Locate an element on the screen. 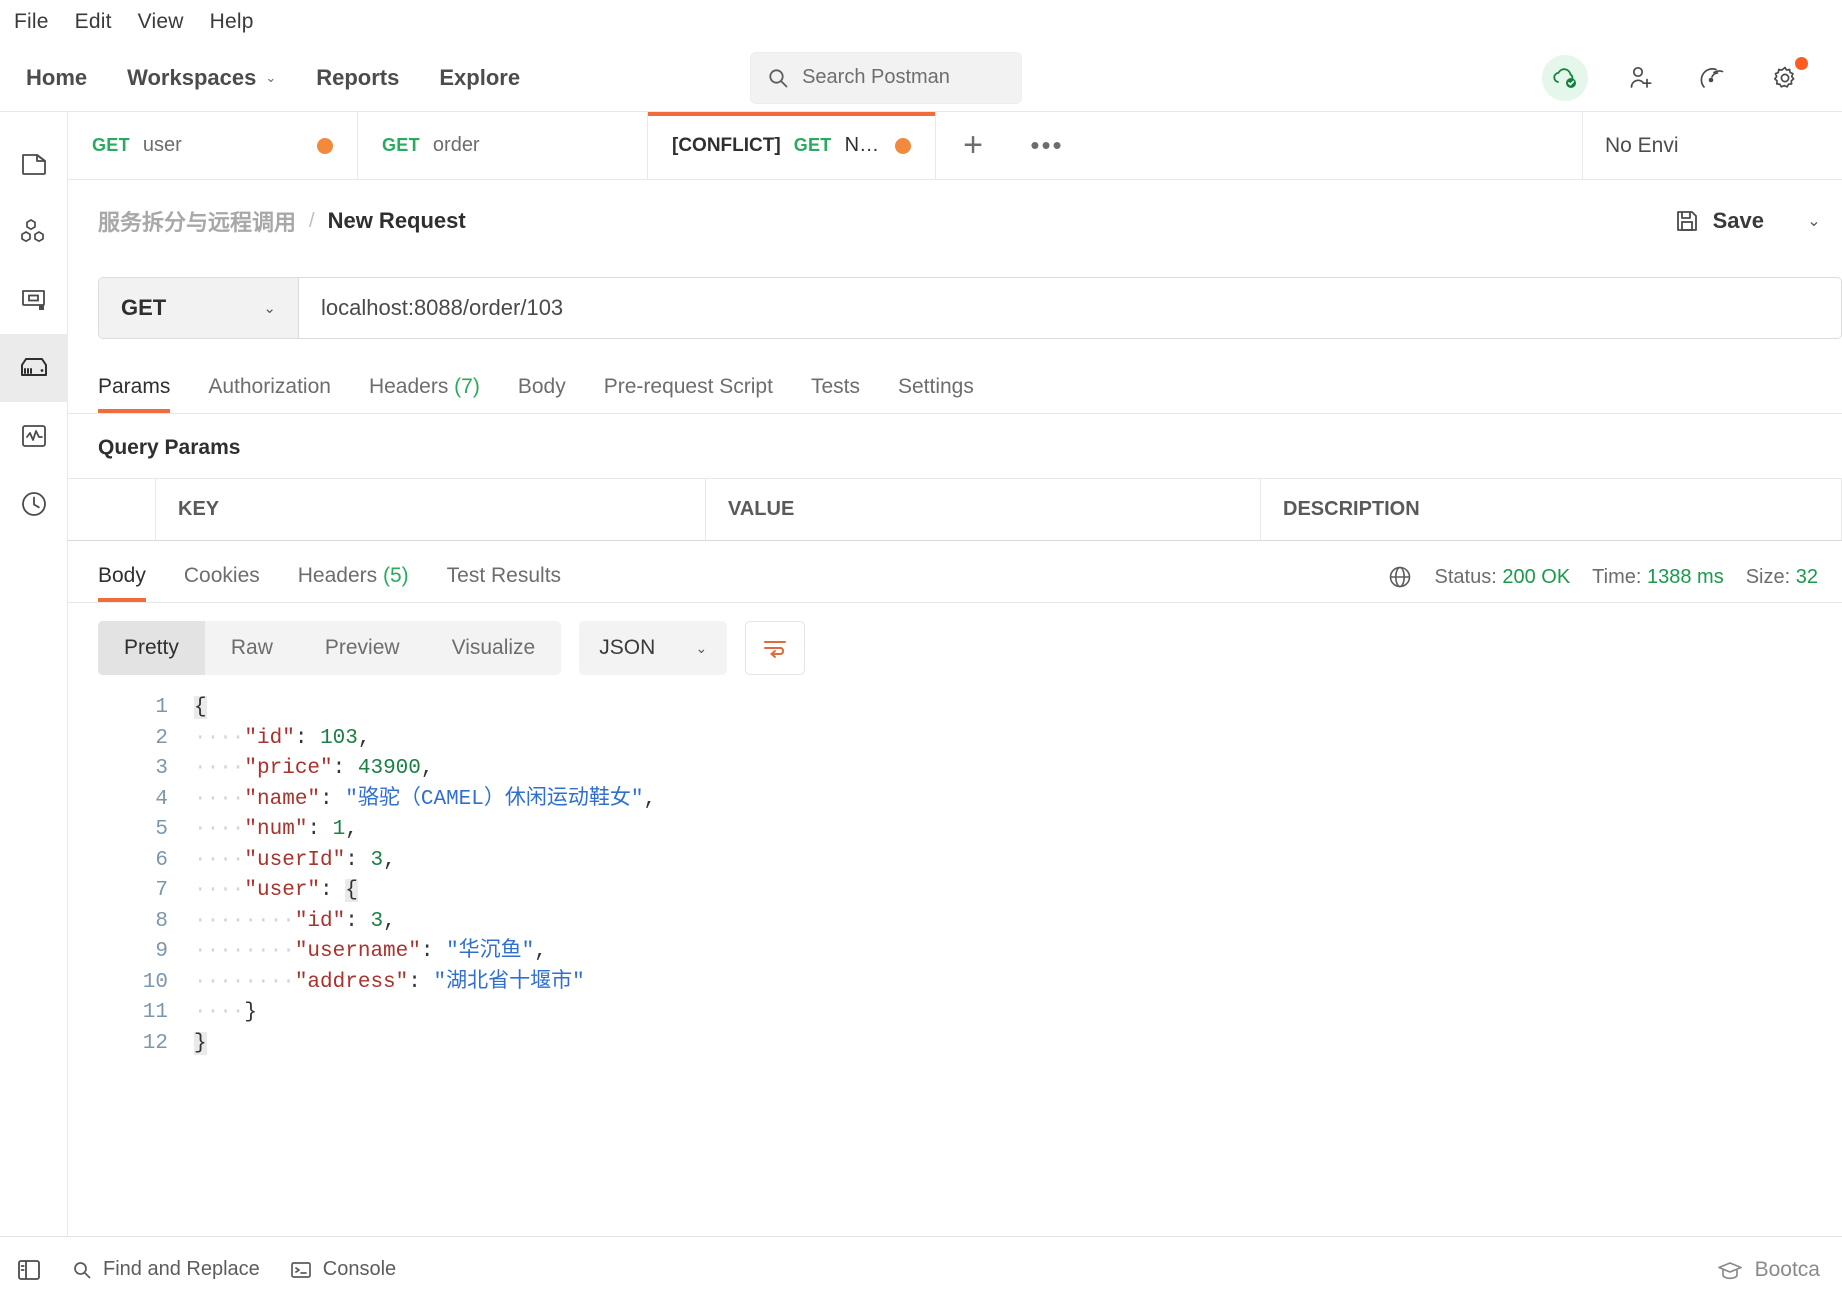 The height and width of the screenshot is (1302, 1842). sidebar-item-mock-servers is located at coordinates (34, 368).